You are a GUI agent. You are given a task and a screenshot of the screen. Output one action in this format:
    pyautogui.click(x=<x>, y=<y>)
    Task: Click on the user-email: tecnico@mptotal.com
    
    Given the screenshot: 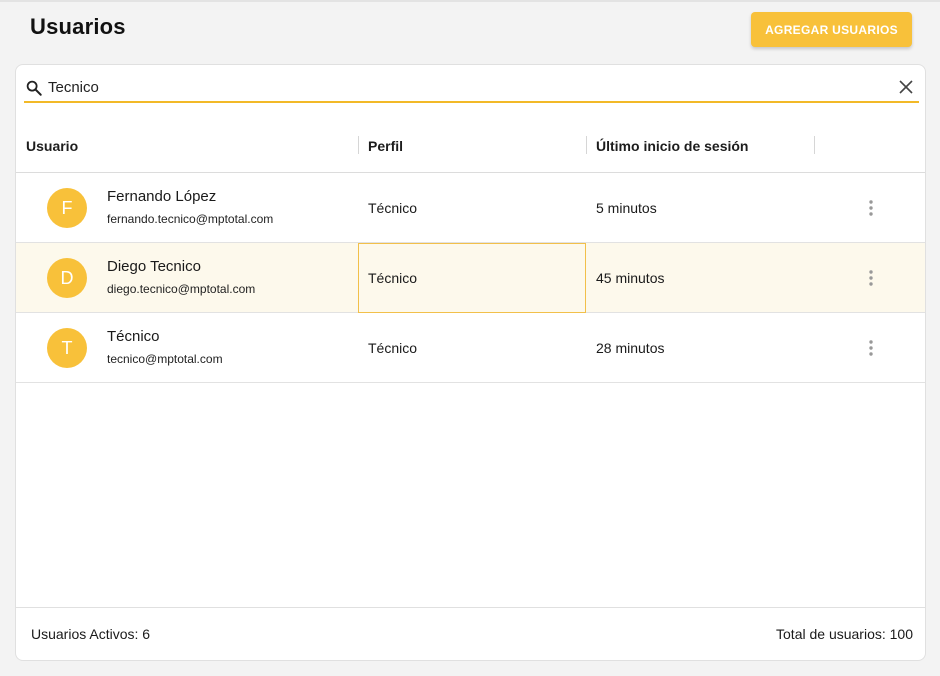 What is the action you would take?
    pyautogui.click(x=165, y=359)
    